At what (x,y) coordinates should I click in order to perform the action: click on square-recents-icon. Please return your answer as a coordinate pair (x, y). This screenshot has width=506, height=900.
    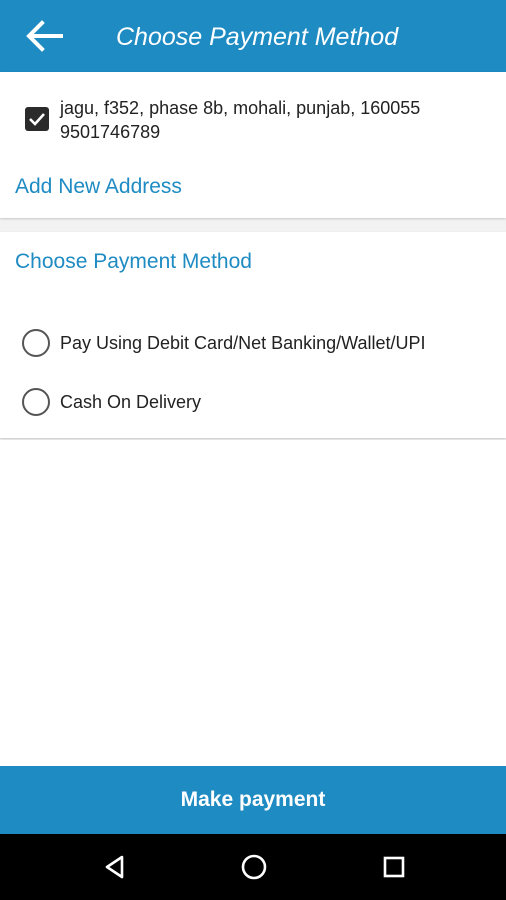
    Looking at the image, I should click on (394, 867).